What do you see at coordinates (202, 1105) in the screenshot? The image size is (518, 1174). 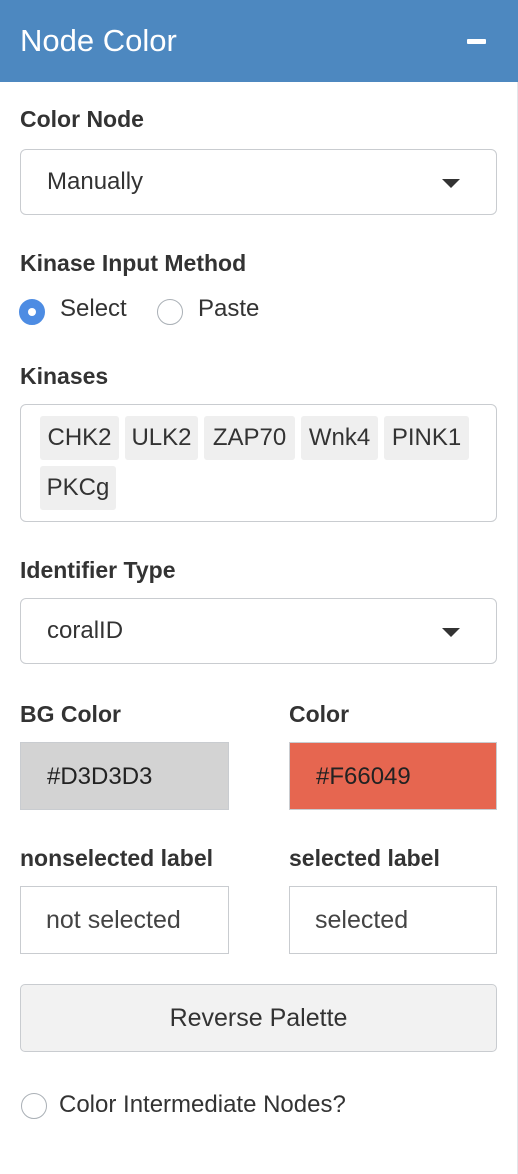 I see `color-intermediate-nodes-label: Color Intermediate Nodes?` at bounding box center [202, 1105].